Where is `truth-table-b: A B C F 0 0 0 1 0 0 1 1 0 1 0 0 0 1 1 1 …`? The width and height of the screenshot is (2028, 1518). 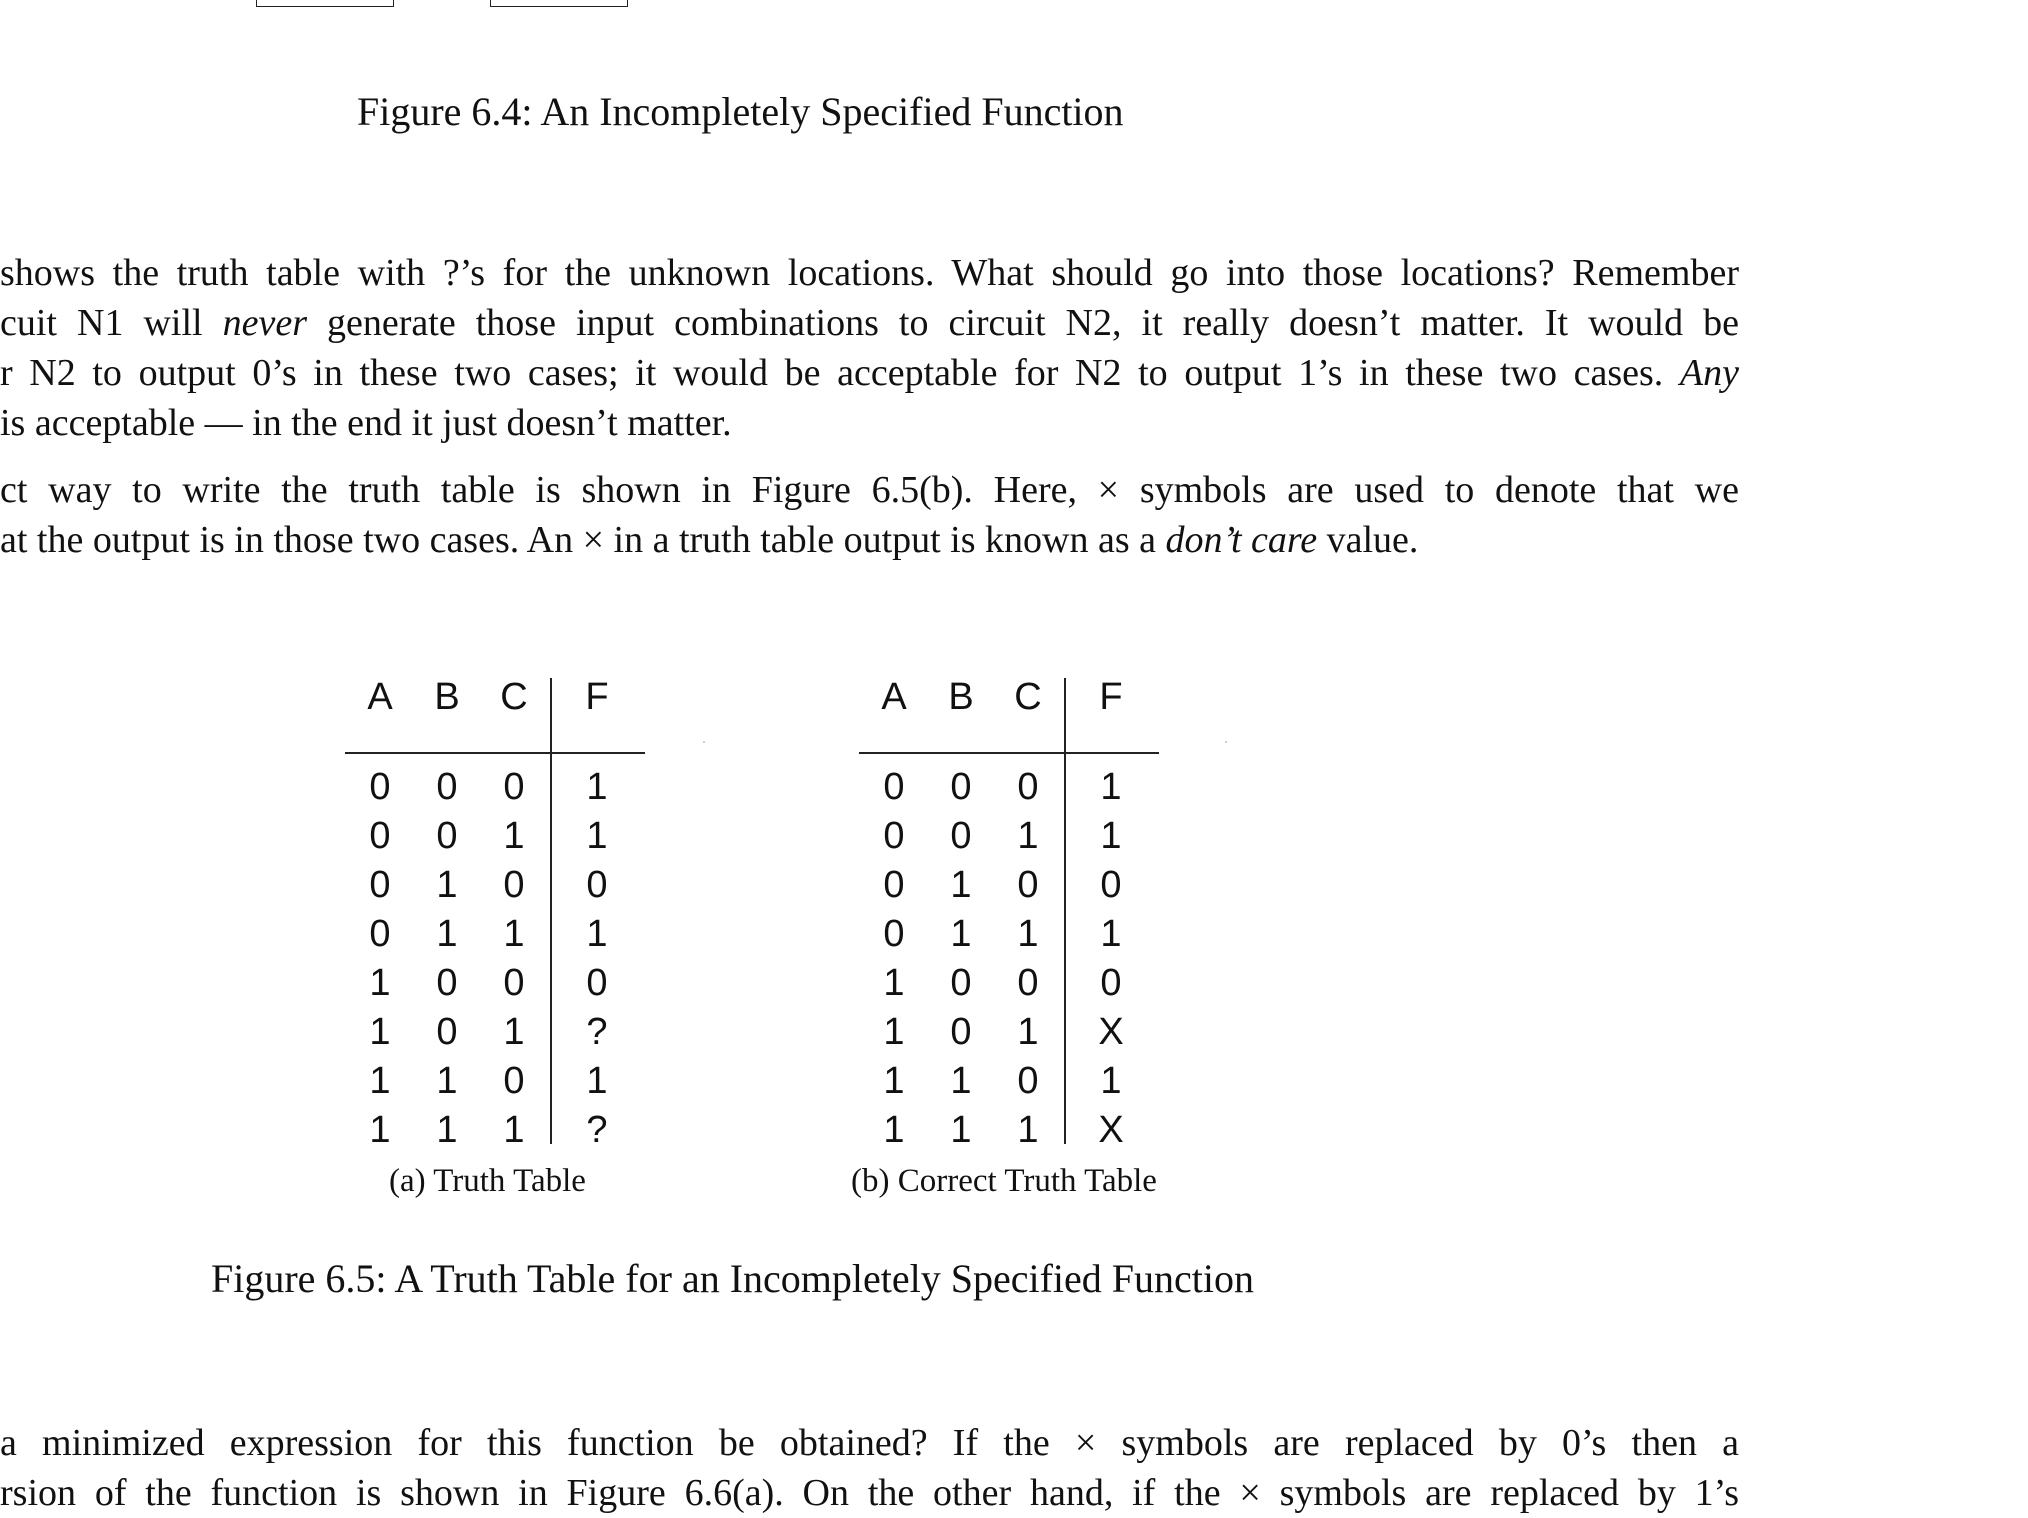 truth-table-b: A B C F 0 0 0 1 0 0 1 1 0 1 0 0 0 1 1 1 … is located at coordinates (1009, 913).